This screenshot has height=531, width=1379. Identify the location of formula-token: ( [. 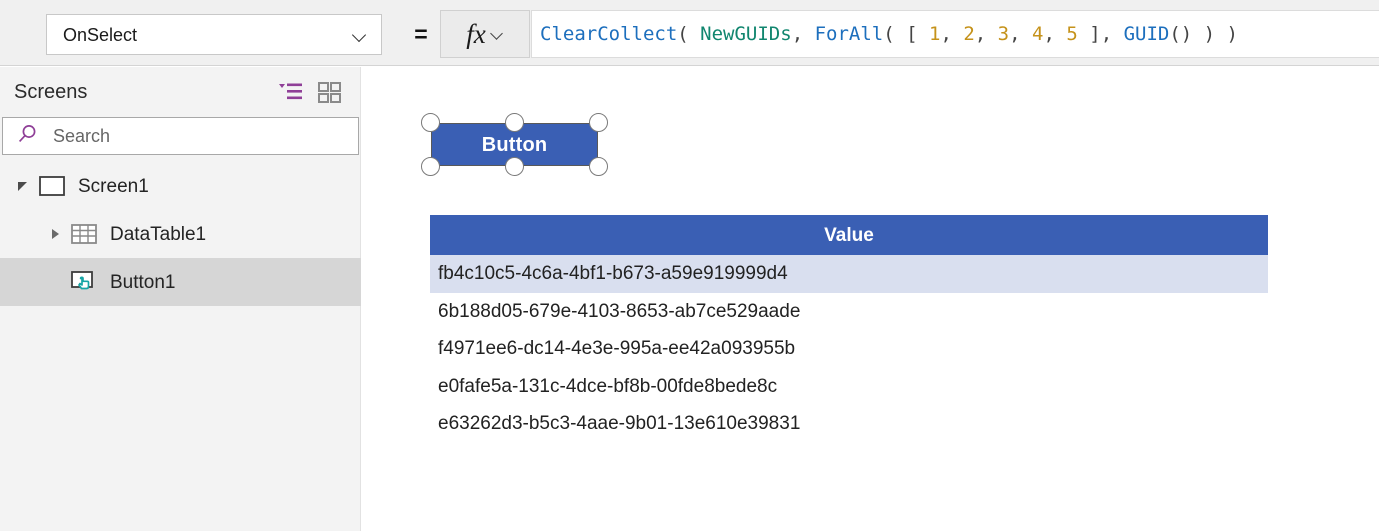
(906, 34).